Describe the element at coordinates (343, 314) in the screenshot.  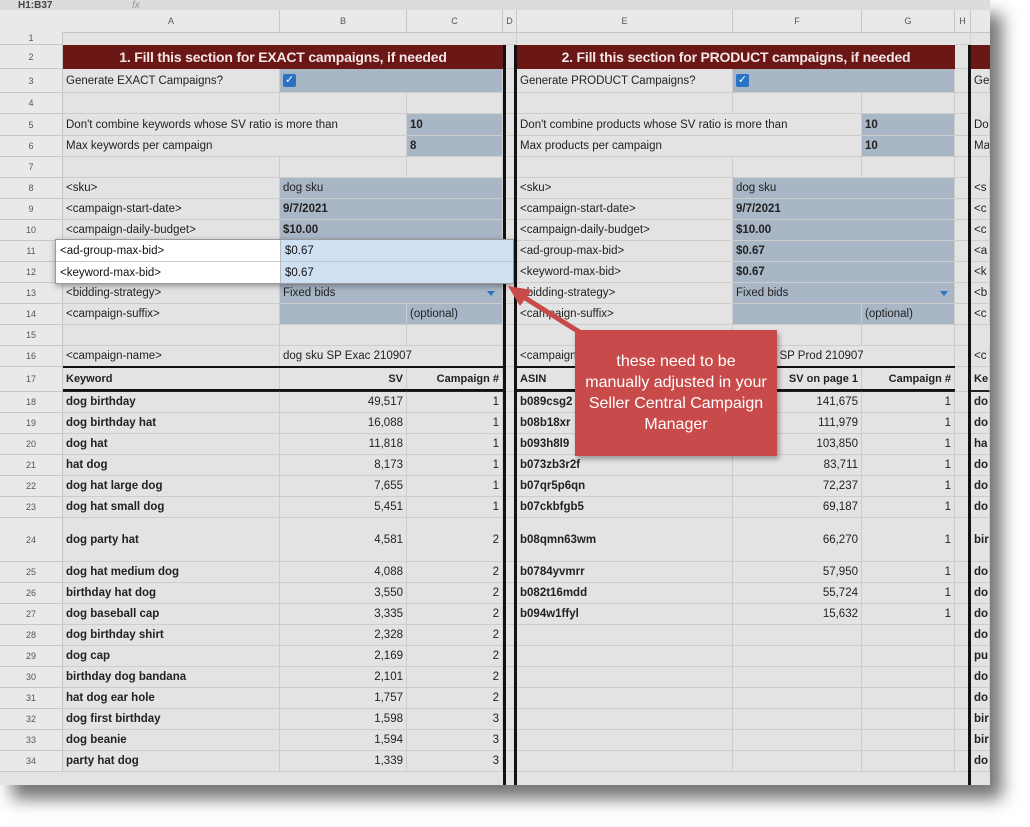
I see `exact-suffix-value` at that location.